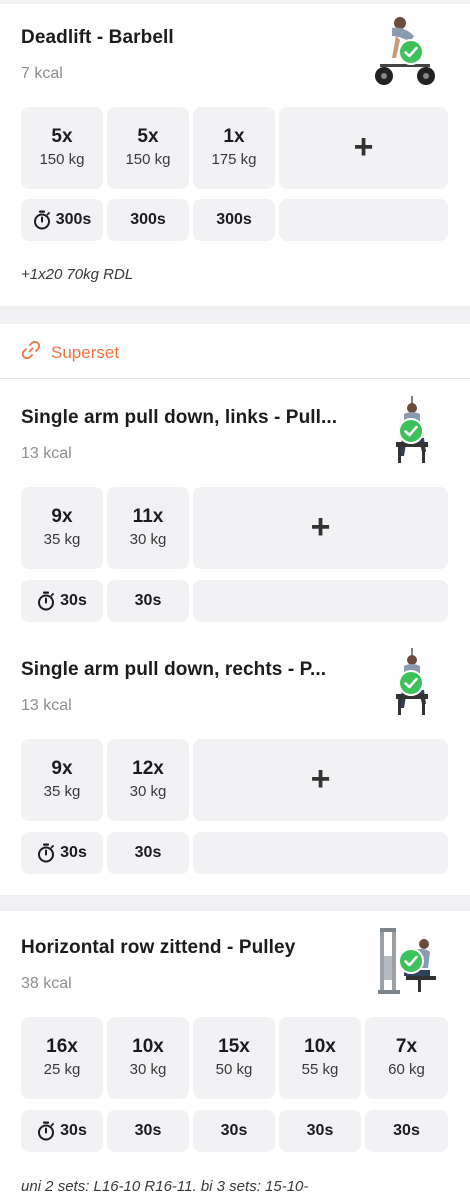 This screenshot has width=470, height=1200. I want to click on set-cell: 15x 50 kg, so click(234, 1058).